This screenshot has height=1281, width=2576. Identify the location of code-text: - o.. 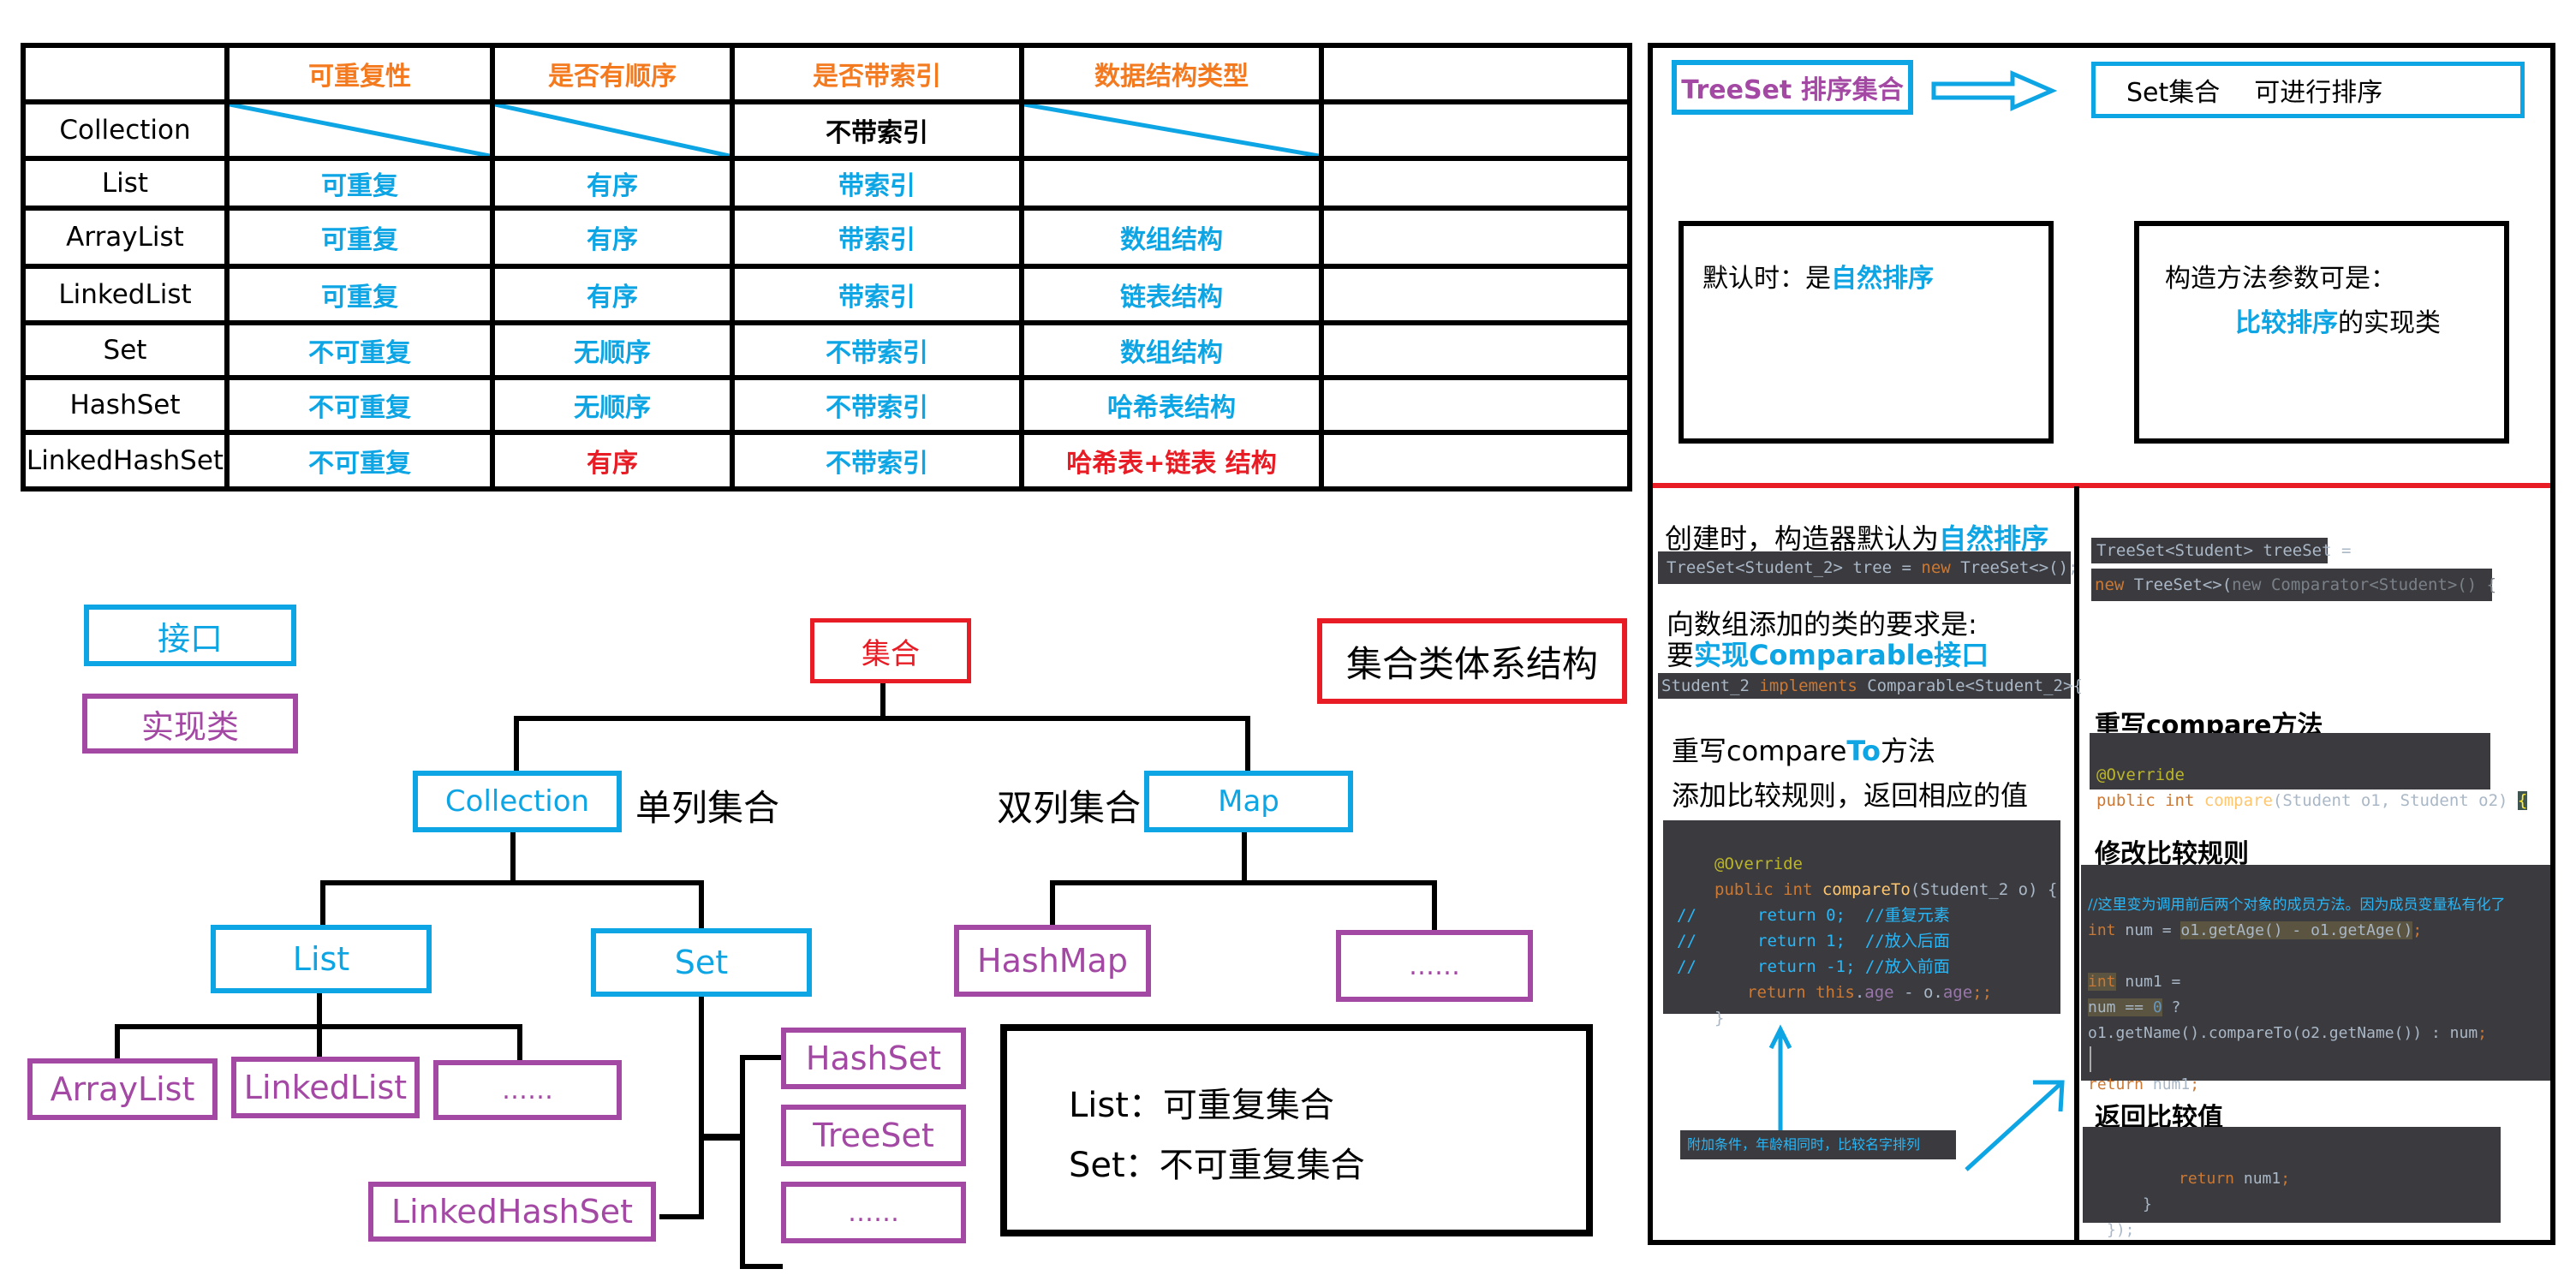
(1918, 992).